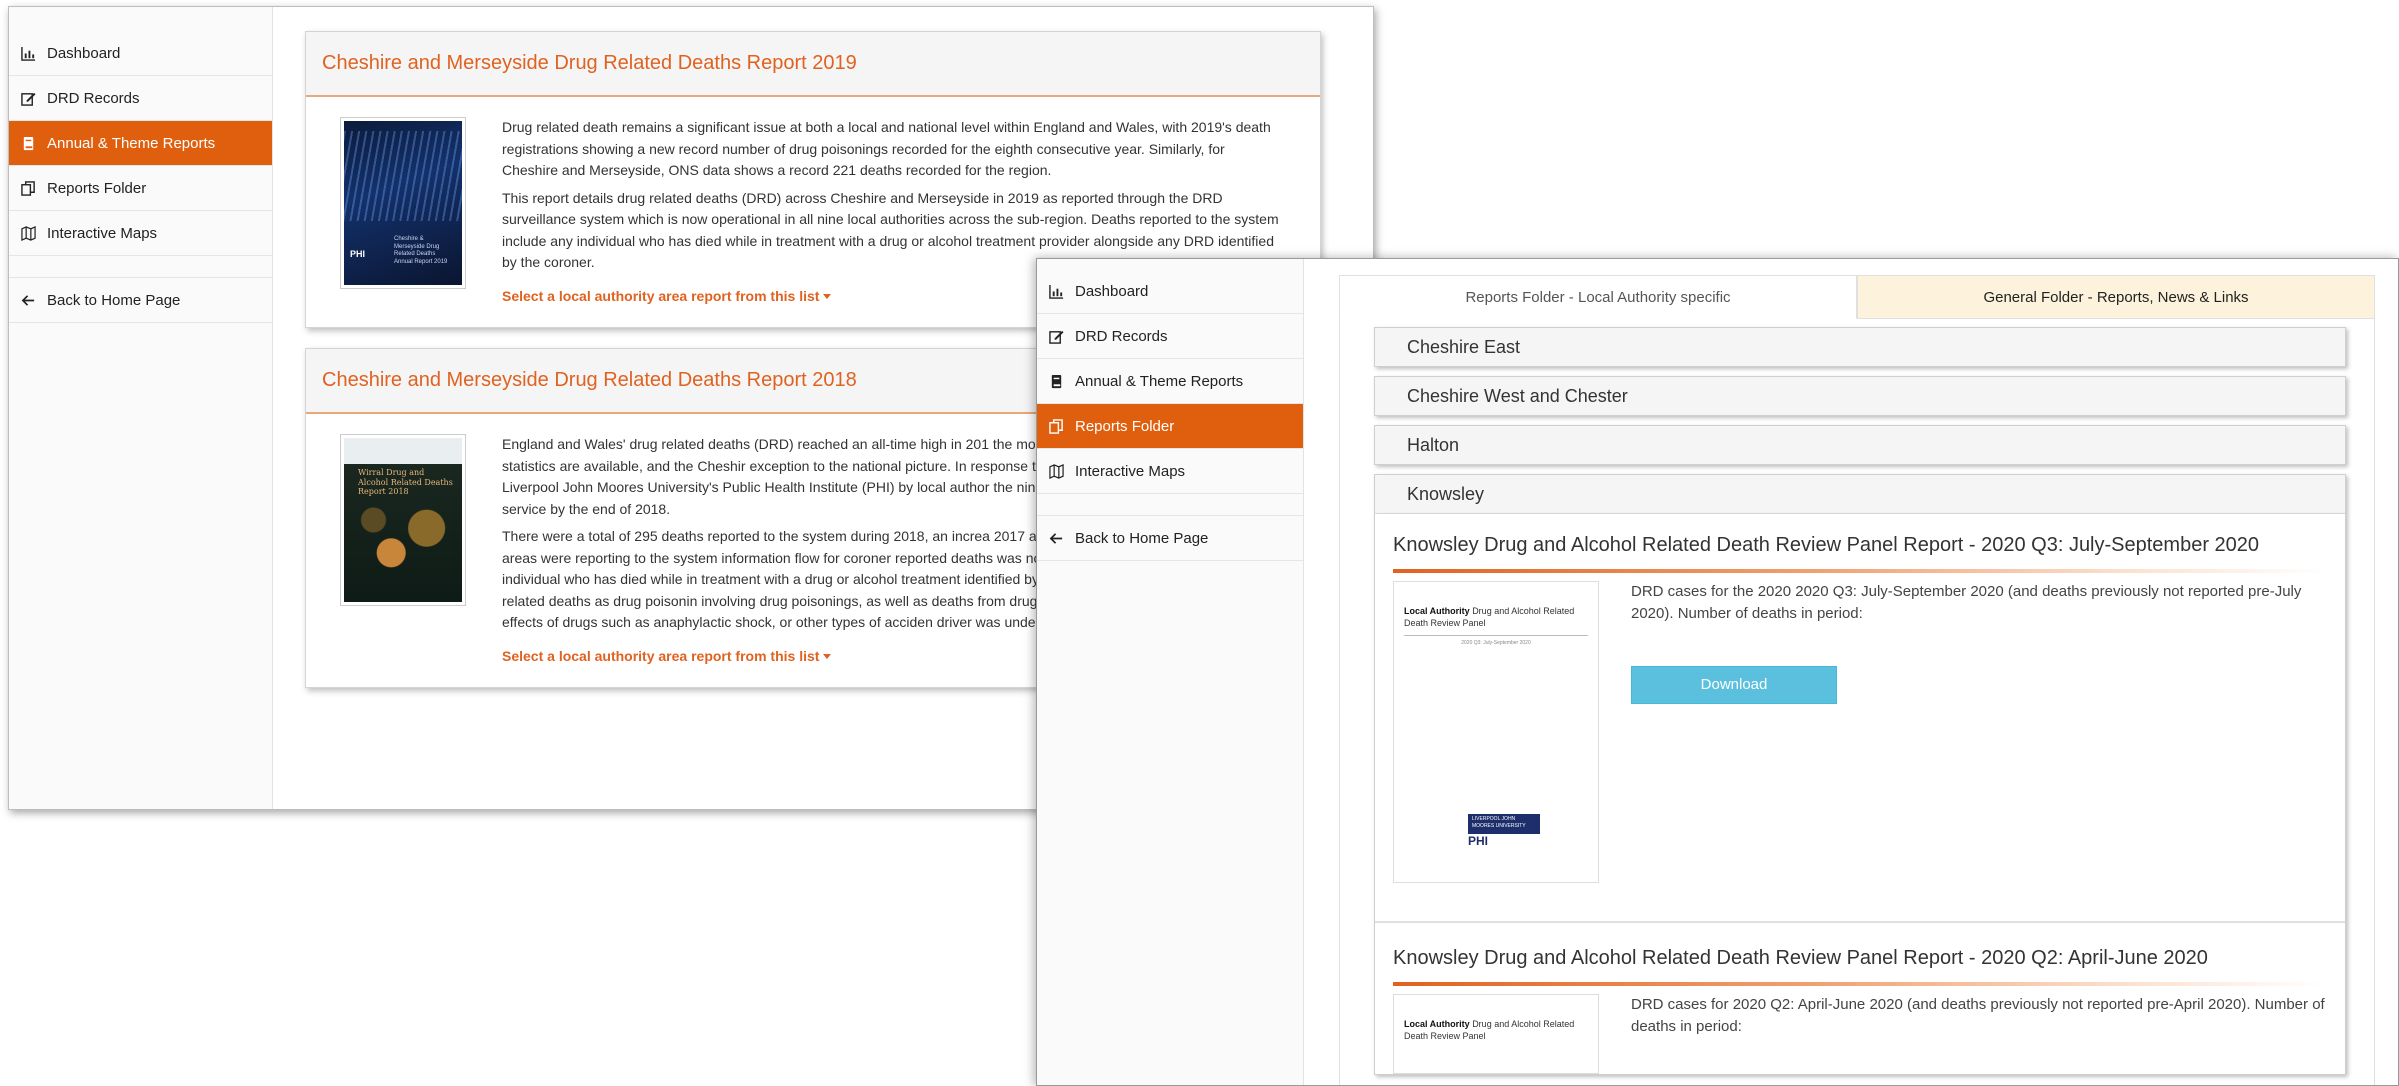 The height and width of the screenshot is (1086, 2399). I want to click on area-cheshire-west-chester: Cheshire West and Chester, so click(1860, 396).